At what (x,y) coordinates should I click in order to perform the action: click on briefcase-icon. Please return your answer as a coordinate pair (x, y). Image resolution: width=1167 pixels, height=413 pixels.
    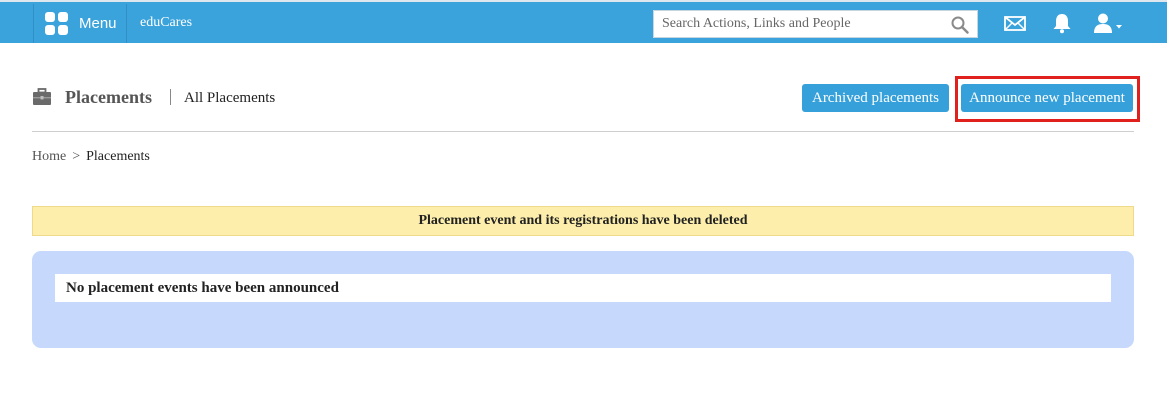
    Looking at the image, I should click on (42, 96).